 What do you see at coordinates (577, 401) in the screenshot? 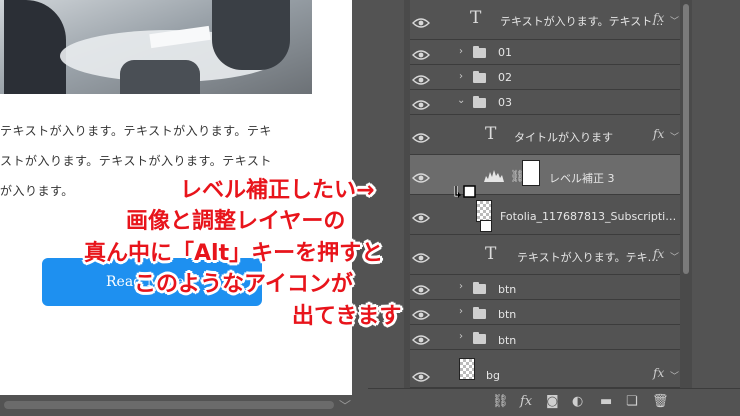
I see `adjustment-icon: ◐` at bounding box center [577, 401].